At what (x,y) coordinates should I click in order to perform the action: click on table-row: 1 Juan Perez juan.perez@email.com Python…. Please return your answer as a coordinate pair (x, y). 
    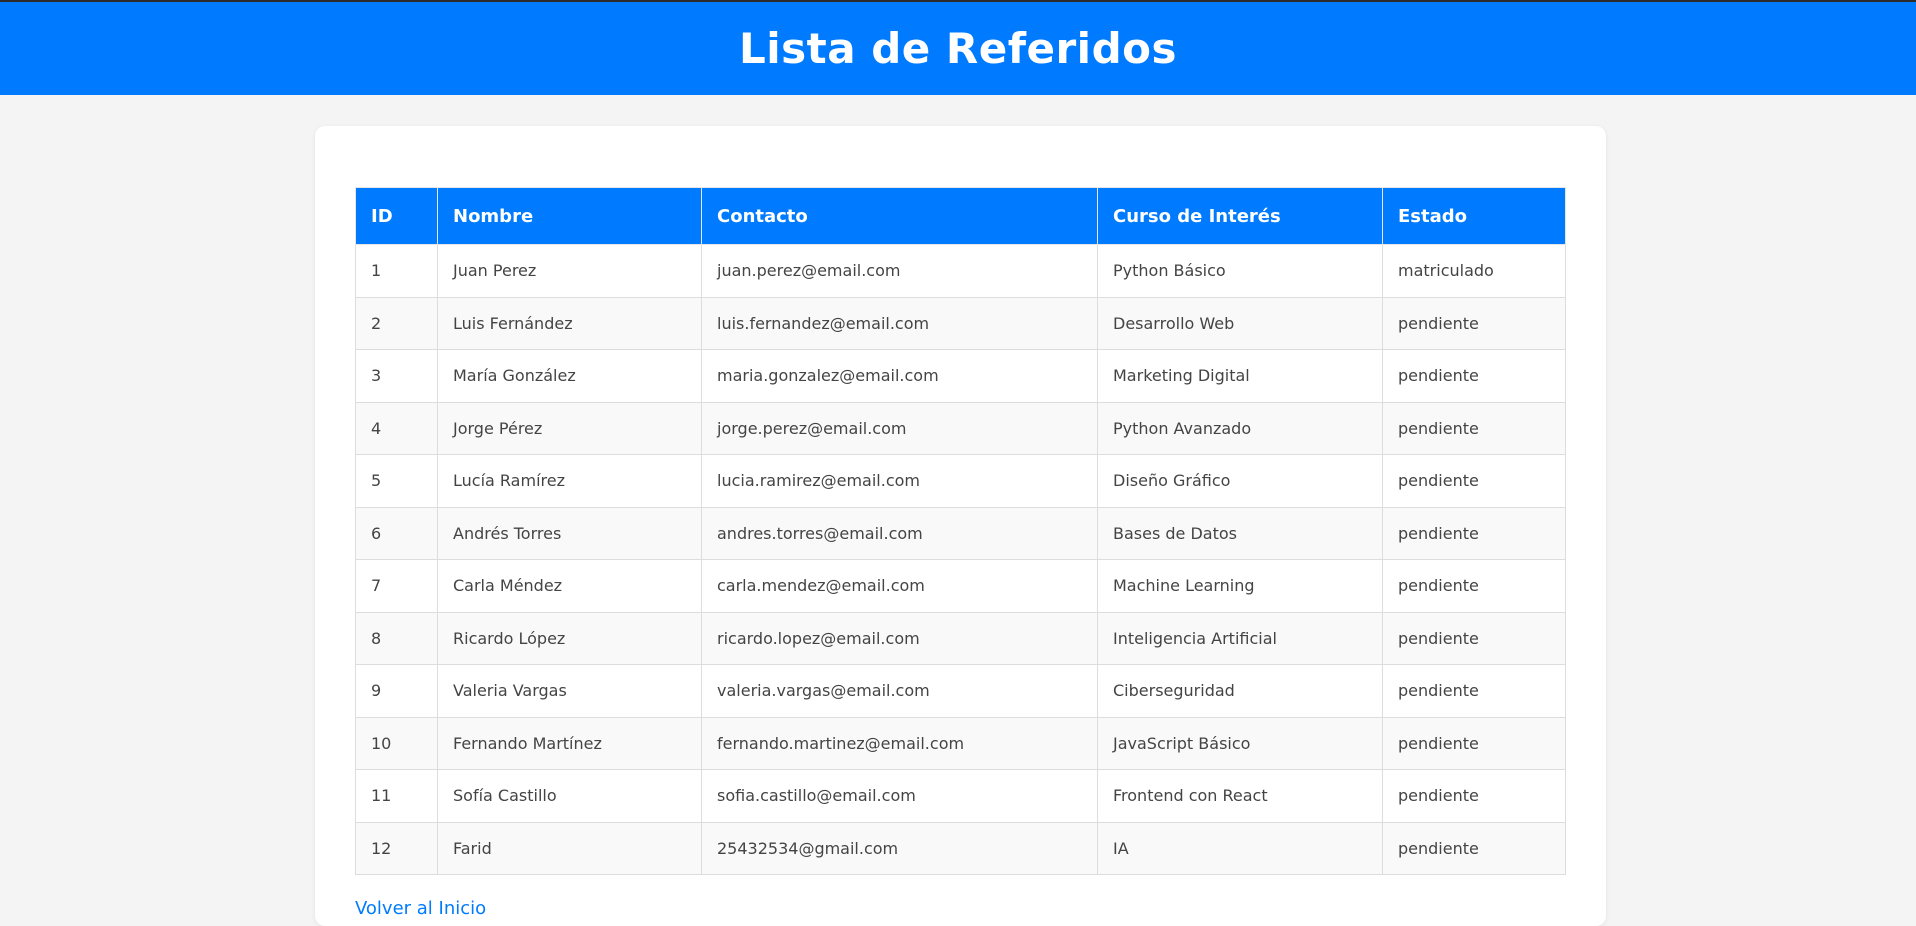
    Looking at the image, I should click on (960, 271).